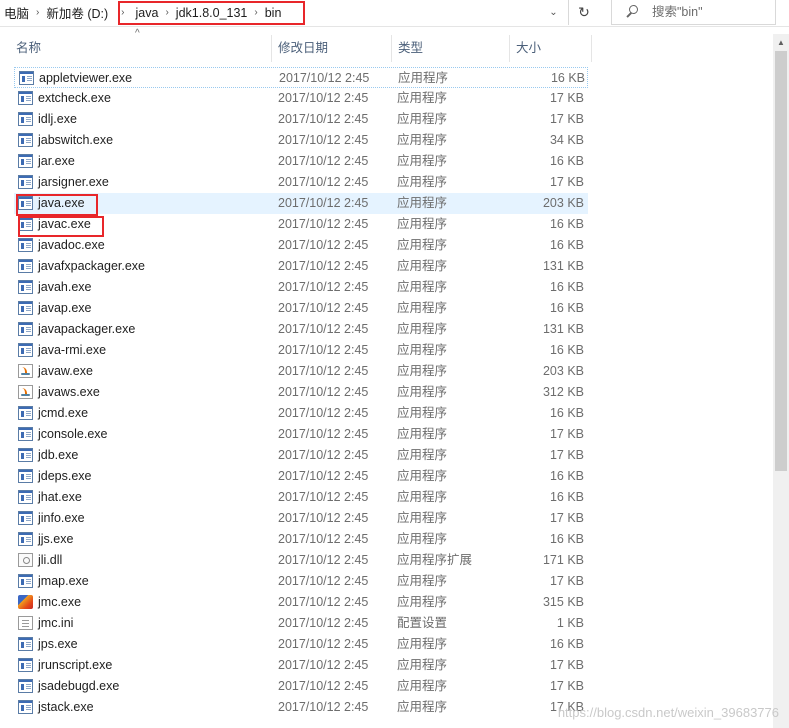  What do you see at coordinates (301, 539) in the screenshot?
I see `file-row: jjs.exe 2017/10/12 2:45 应用程序 16 KB` at bounding box center [301, 539].